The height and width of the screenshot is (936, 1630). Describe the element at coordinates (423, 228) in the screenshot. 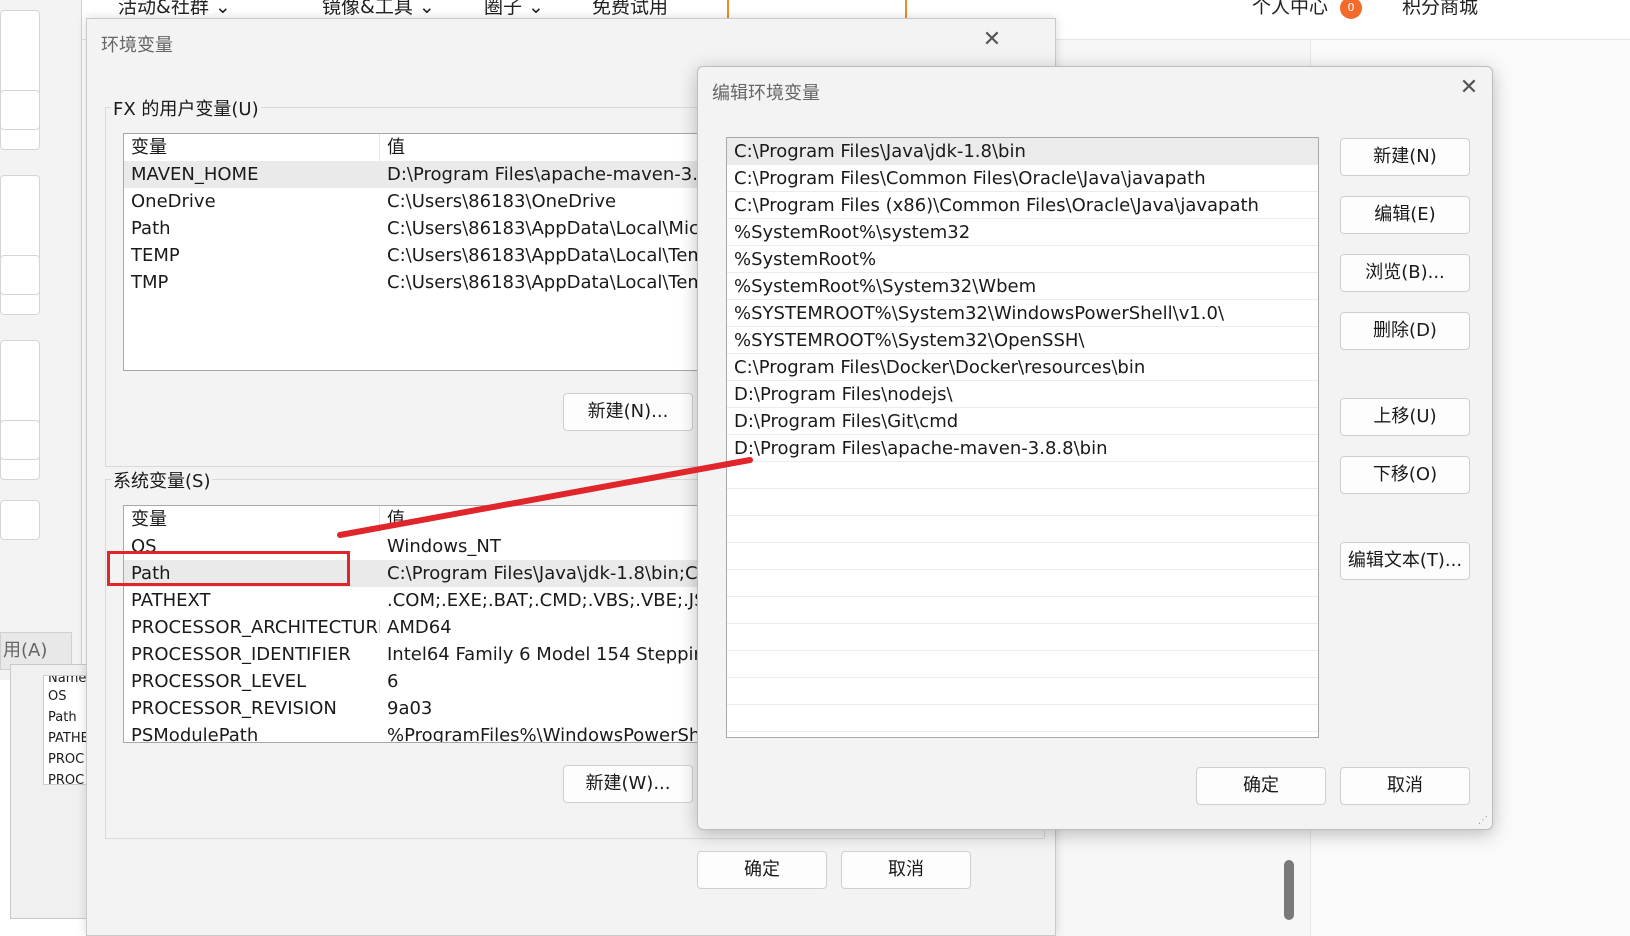

I see `table-row: Path C:\Users\86183\AppData\Local\Micro` at that location.